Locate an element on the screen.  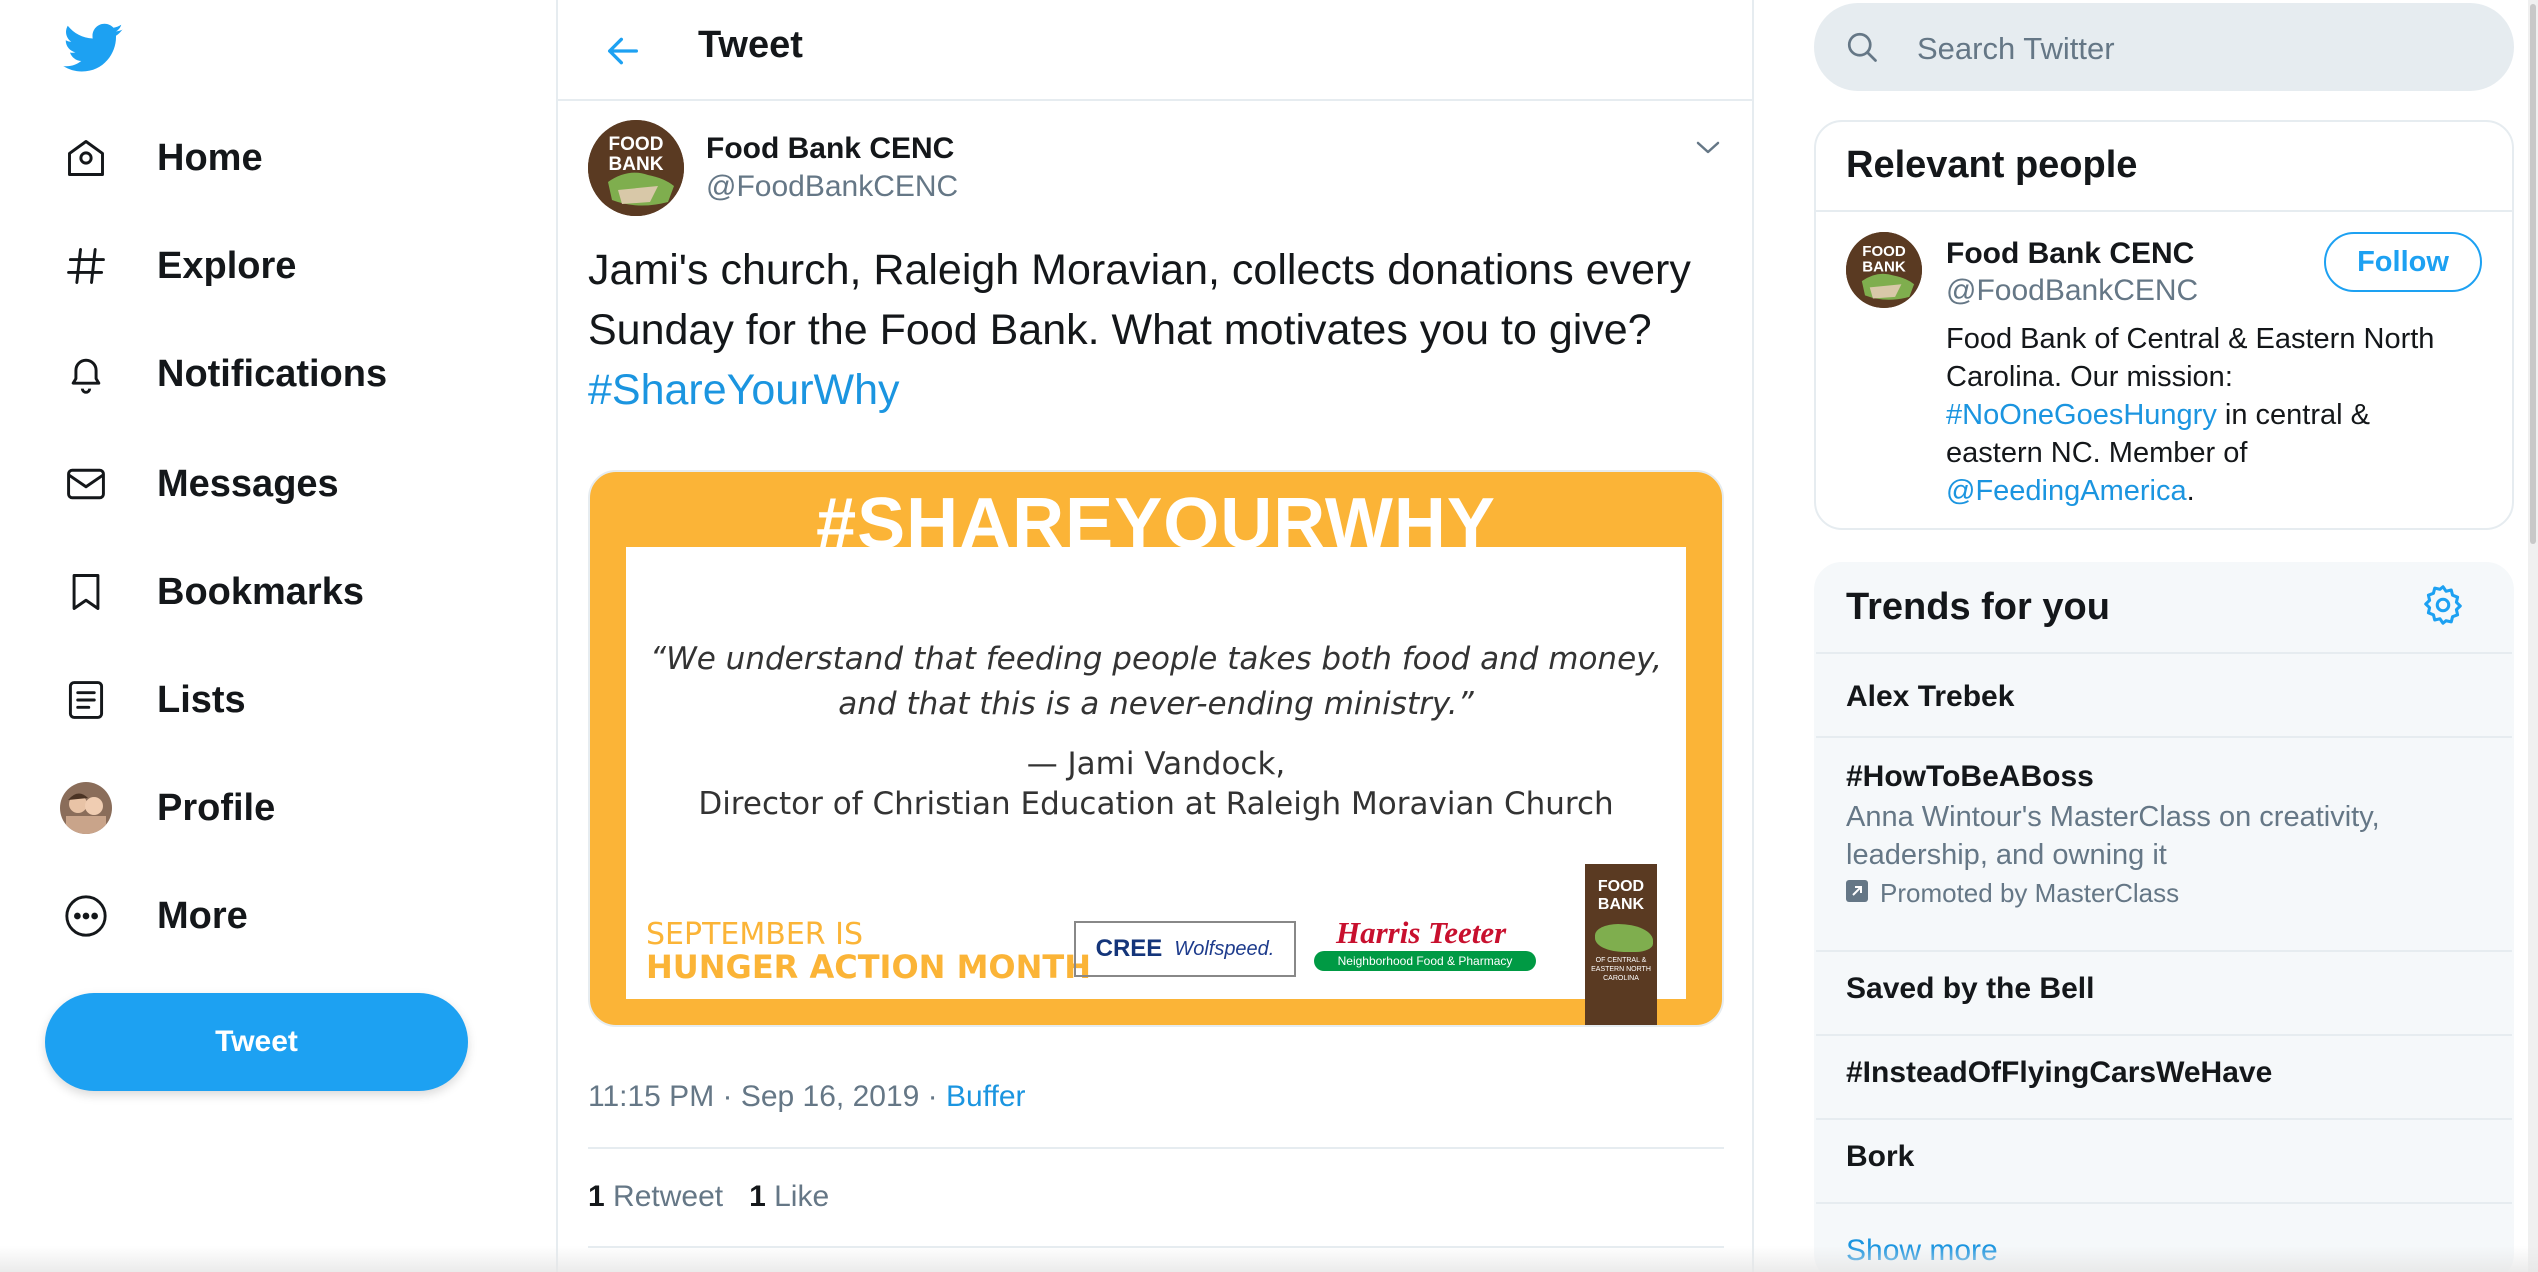
more-icon is located at coordinates (86, 916).